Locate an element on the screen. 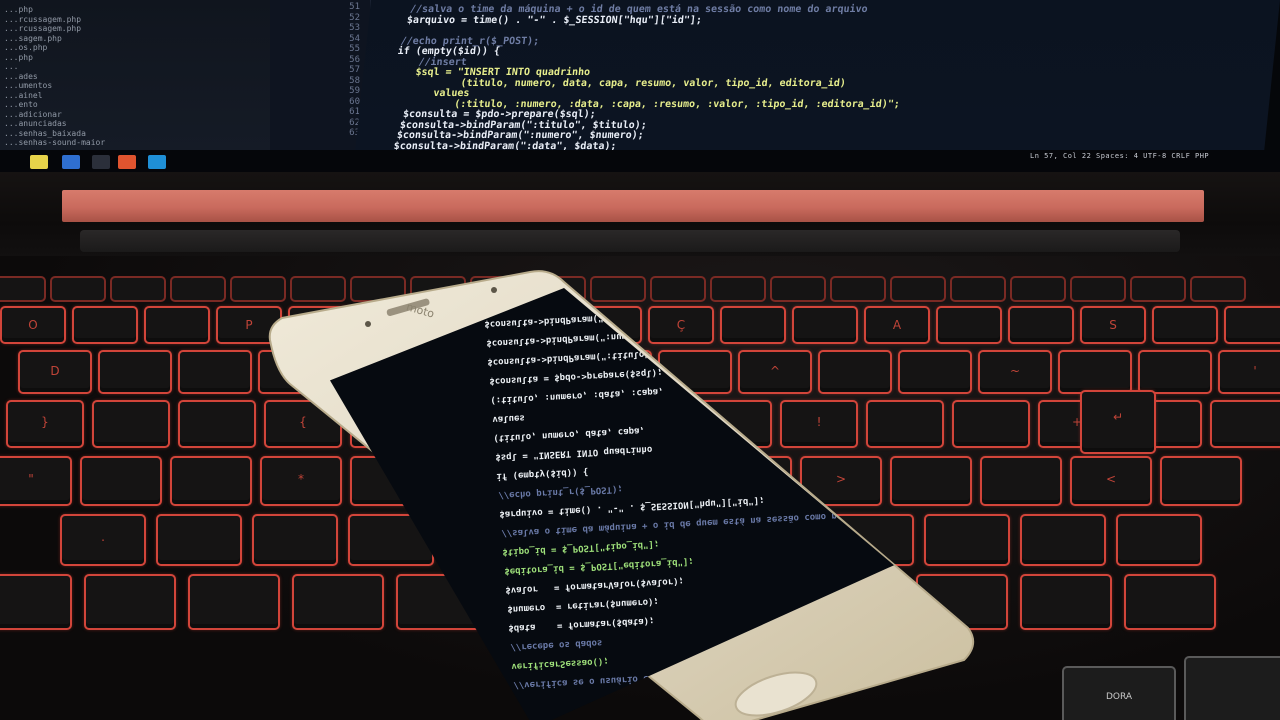 The height and width of the screenshot is (720, 1280). phone-code-line: $editora_id = $_POST["editora_id"]; is located at coordinates (598, 566).